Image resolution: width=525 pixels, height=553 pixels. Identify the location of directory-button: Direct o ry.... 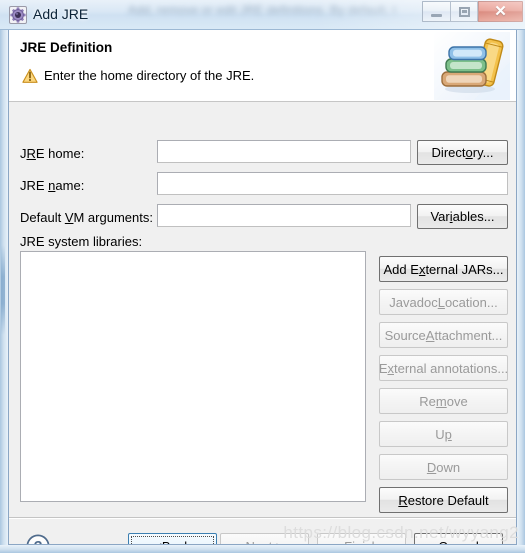
(462, 152).